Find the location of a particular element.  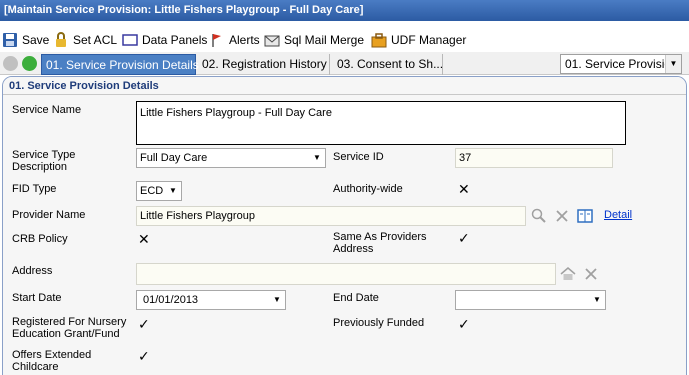

end-date-field: ▼ is located at coordinates (530, 300).